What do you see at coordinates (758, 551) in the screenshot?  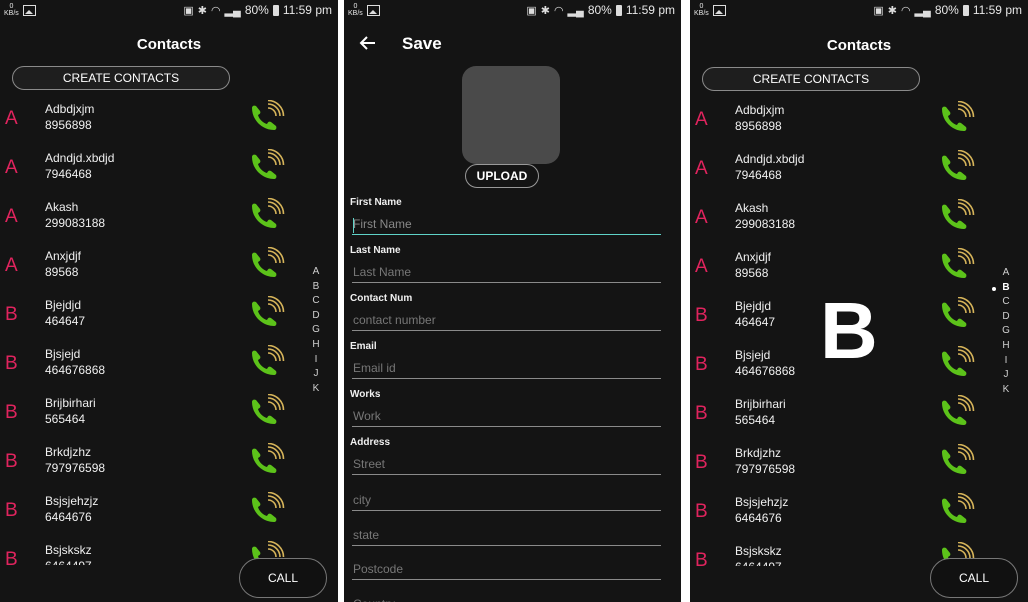 I see `contact-name: Bsjskskz` at bounding box center [758, 551].